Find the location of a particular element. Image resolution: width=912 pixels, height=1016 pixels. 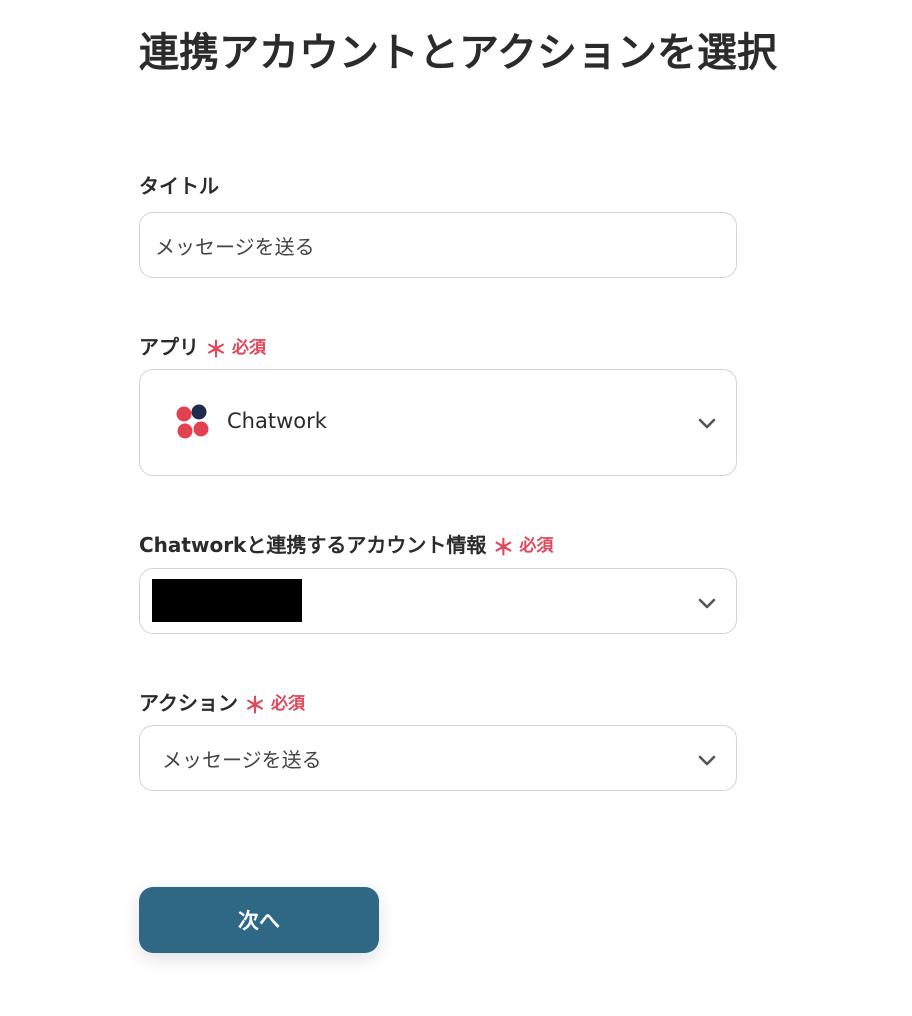

page-title: 連携アカウントとアクションを選択 is located at coordinates (458, 53).